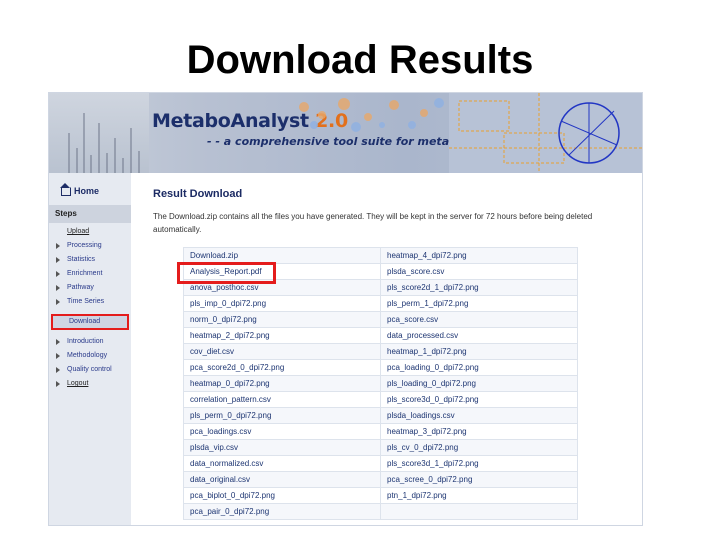  I want to click on table-row: pca_loadings.csv heatmap_3_dpi72.png, so click(380, 431).